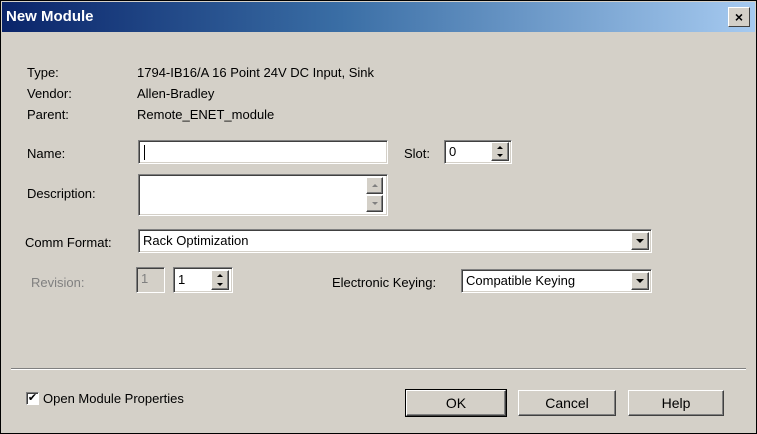 This screenshot has height=434, width=757. I want to click on open-module-properties-label: Open Module Properties, so click(113, 398).